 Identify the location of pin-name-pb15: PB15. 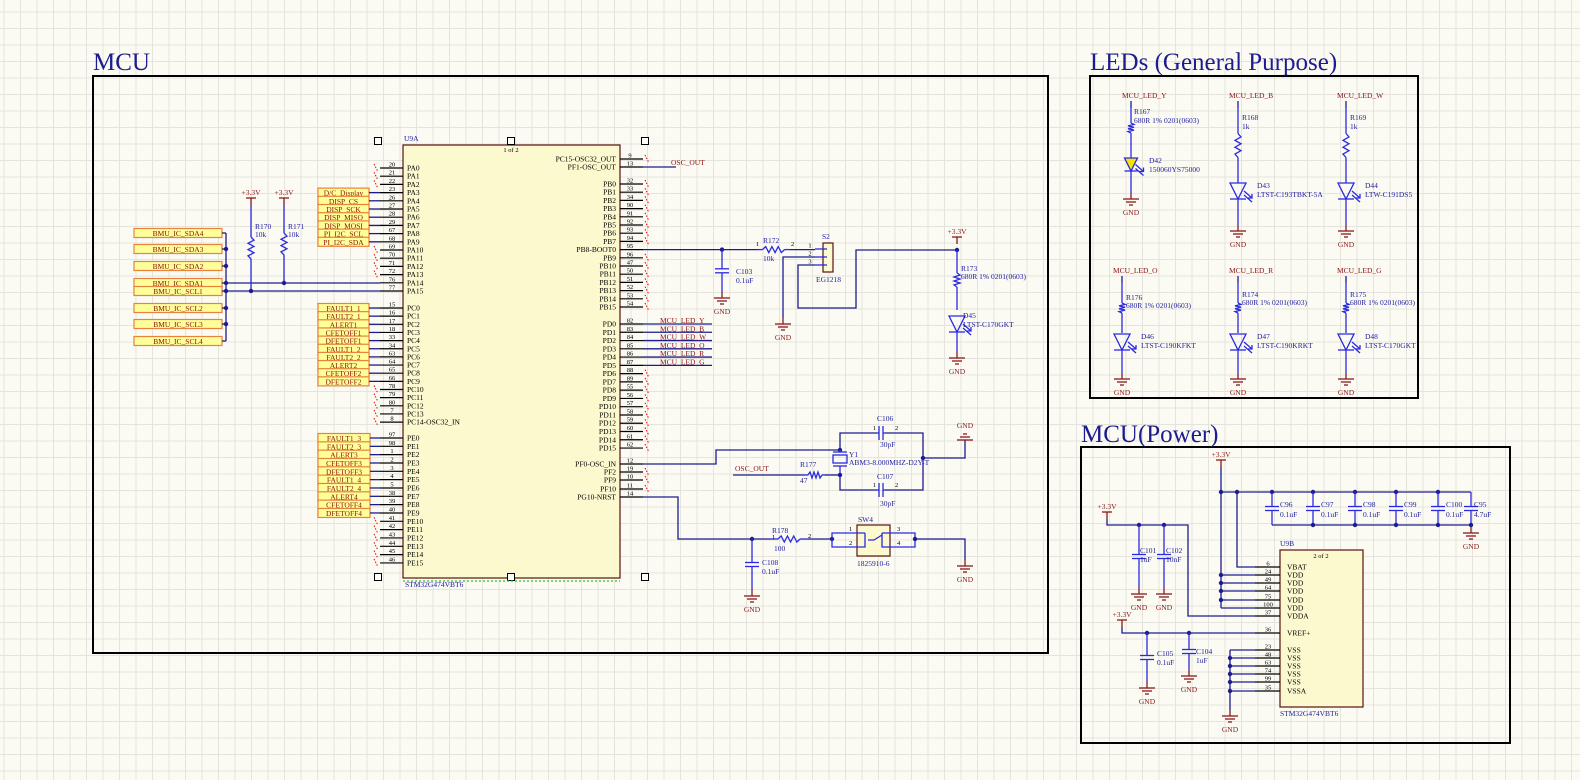
(607, 307).